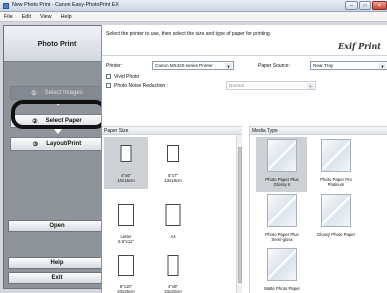  What do you see at coordinates (193, 17) in the screenshot?
I see `menu-bar: File Edit View Help` at bounding box center [193, 17].